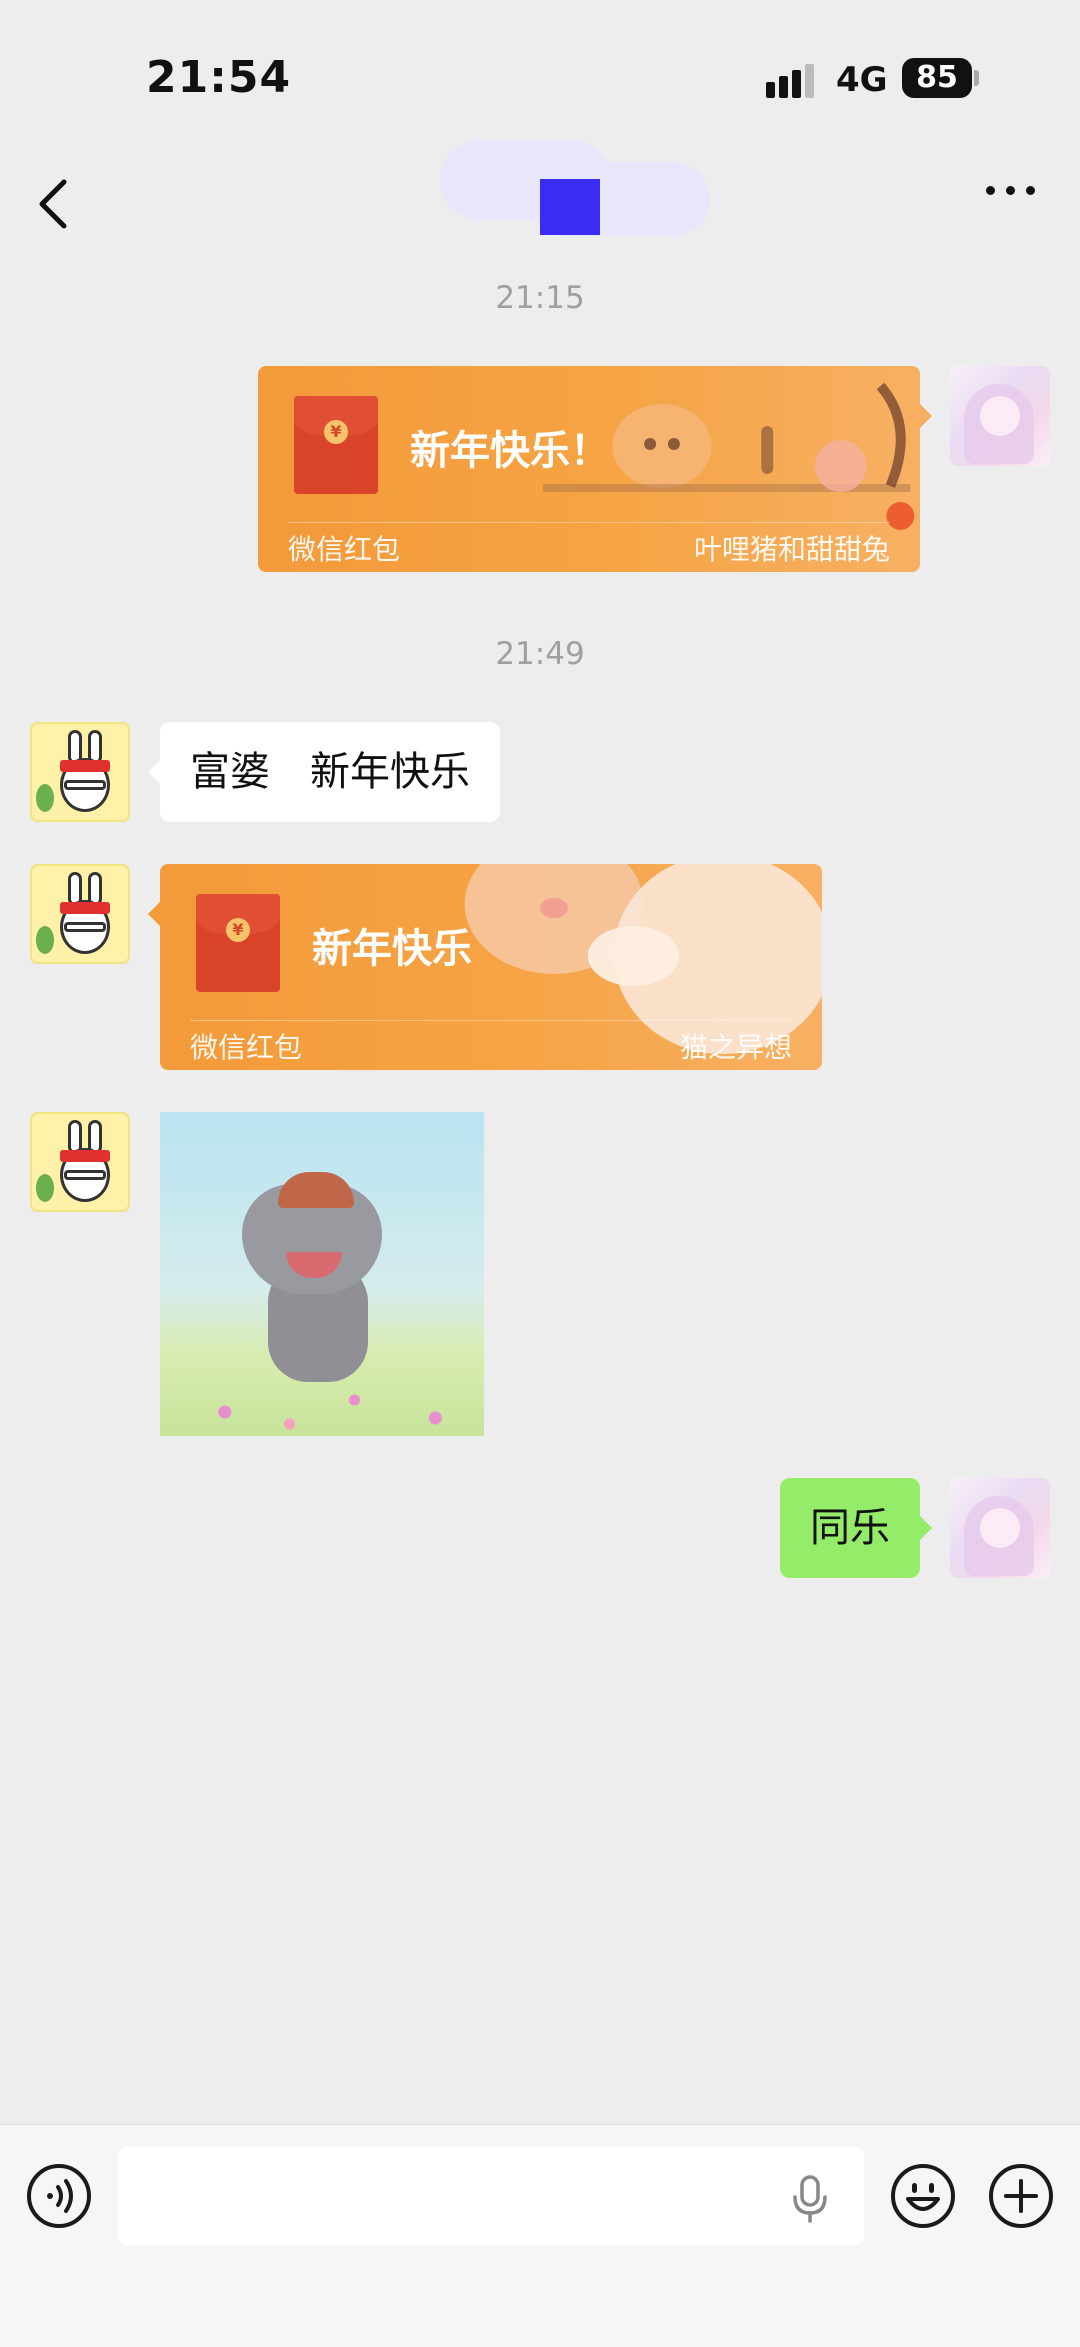 The height and width of the screenshot is (2347, 1080). What do you see at coordinates (54, 204) in the screenshot?
I see `chevron-left-icon` at bounding box center [54, 204].